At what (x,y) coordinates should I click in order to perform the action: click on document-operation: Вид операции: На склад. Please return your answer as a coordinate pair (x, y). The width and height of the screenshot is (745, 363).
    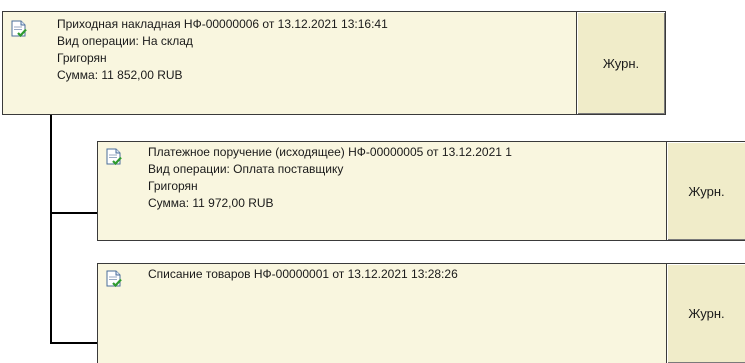
    Looking at the image, I should click on (125, 41).